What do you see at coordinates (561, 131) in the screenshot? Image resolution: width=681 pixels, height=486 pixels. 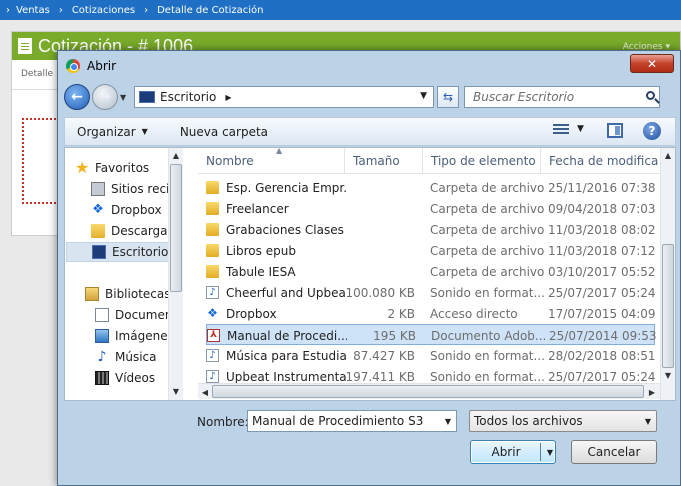 I see `view-options-icon` at bounding box center [561, 131].